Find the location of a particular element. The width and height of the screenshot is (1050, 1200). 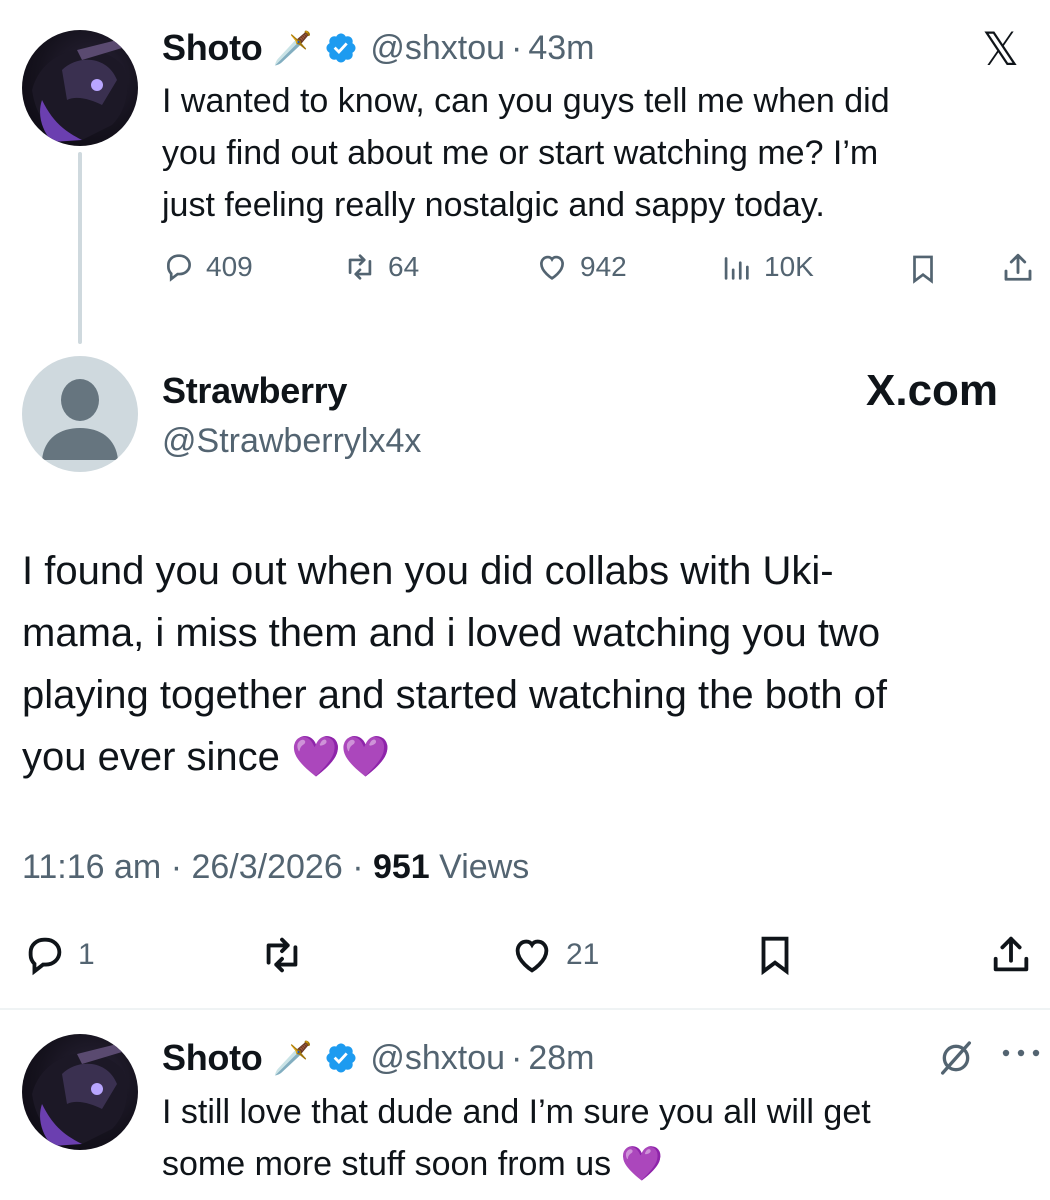

post-date: 26/3/2026 is located at coordinates (266, 867).